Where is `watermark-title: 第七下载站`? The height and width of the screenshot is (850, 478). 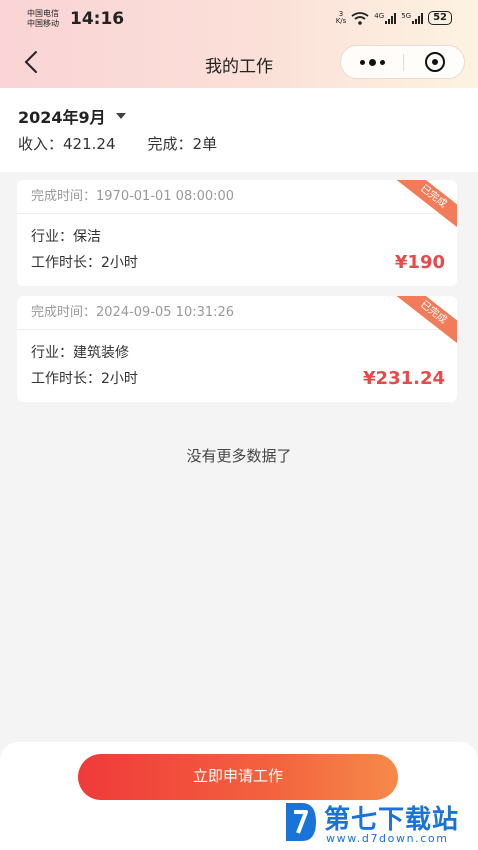 watermark-title: 第七下载站 is located at coordinates (392, 820).